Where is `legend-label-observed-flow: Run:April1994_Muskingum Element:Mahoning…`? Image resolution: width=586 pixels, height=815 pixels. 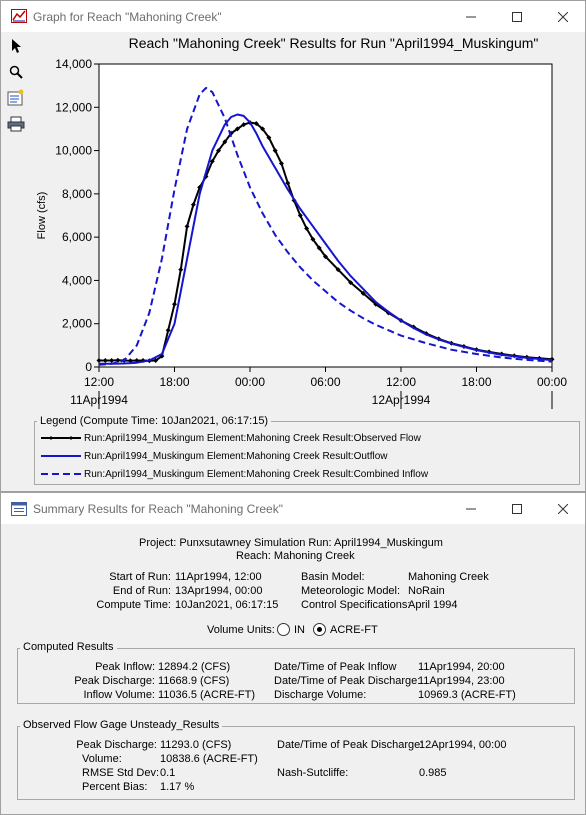
legend-label-observed-flow: Run:April1994_Muskingum Element:Mahoning… is located at coordinates (252, 438).